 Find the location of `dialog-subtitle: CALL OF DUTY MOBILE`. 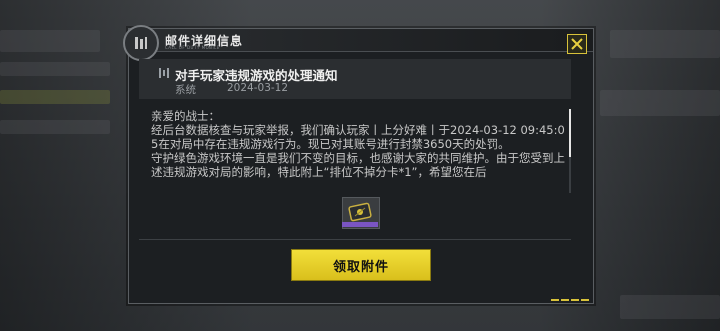

dialog-subtitle: CALL OF DUTY MOBILE is located at coordinates (192, 47).